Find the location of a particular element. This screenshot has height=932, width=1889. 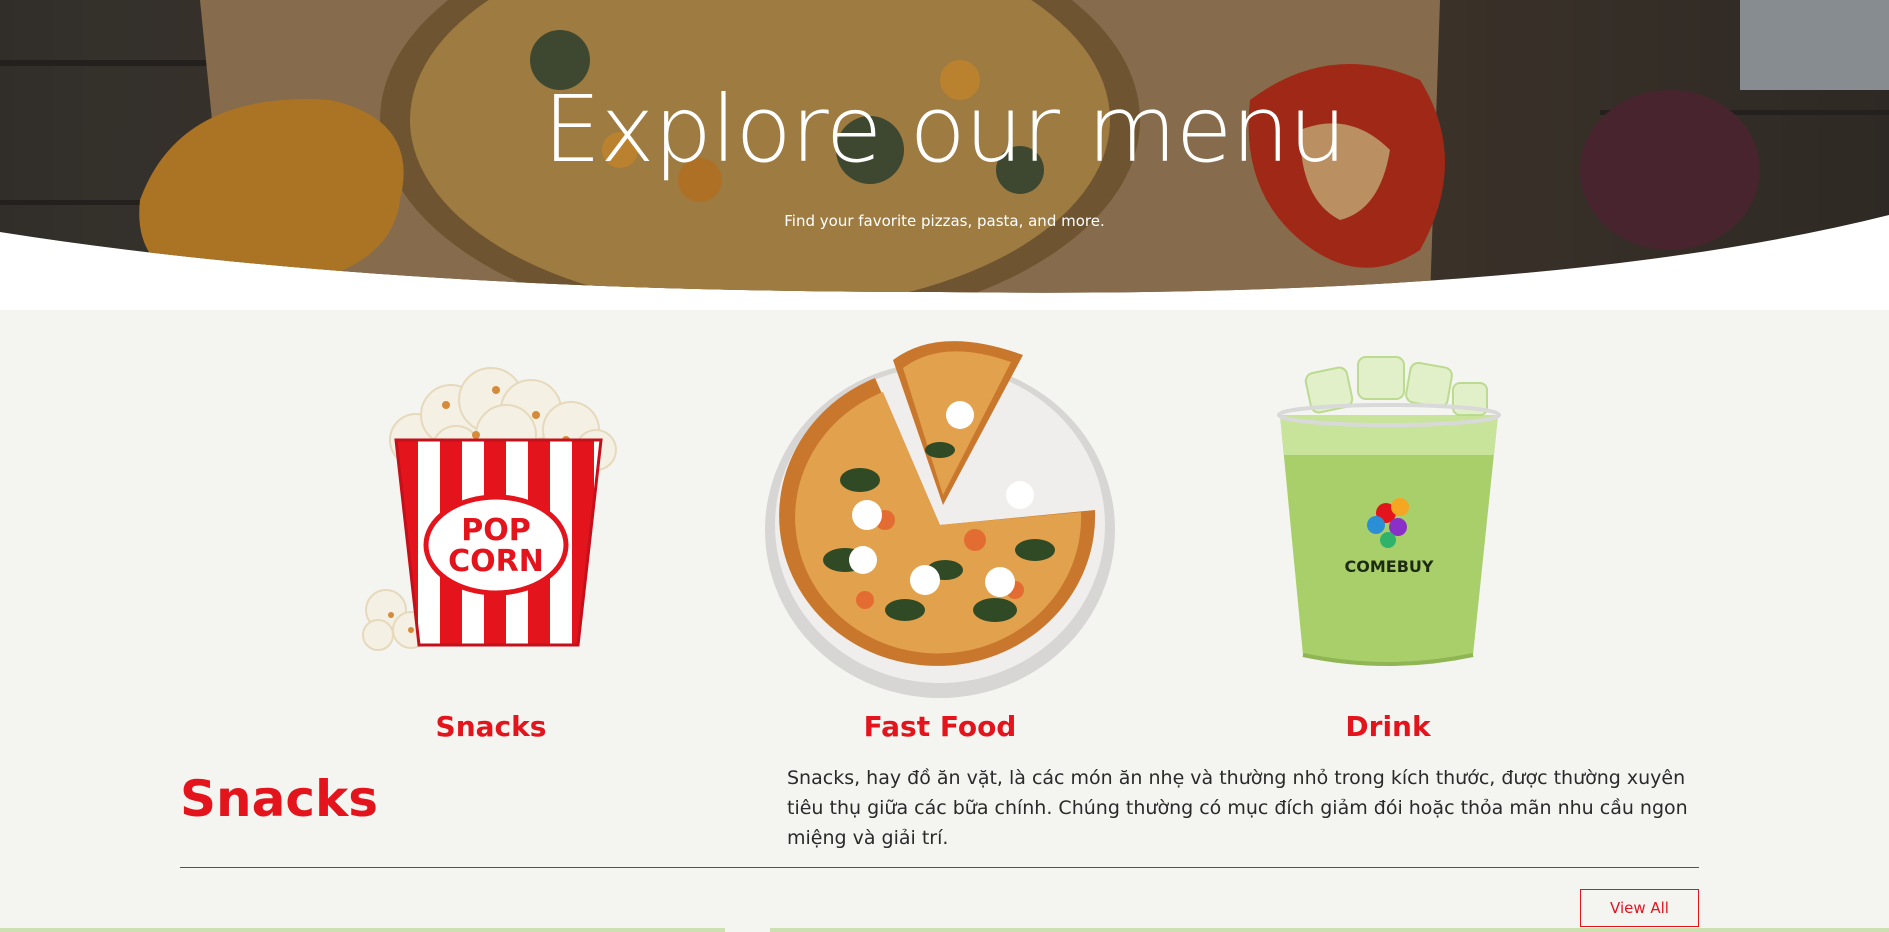

category-label-fast-food: Fast Food is located at coordinates (940, 726).